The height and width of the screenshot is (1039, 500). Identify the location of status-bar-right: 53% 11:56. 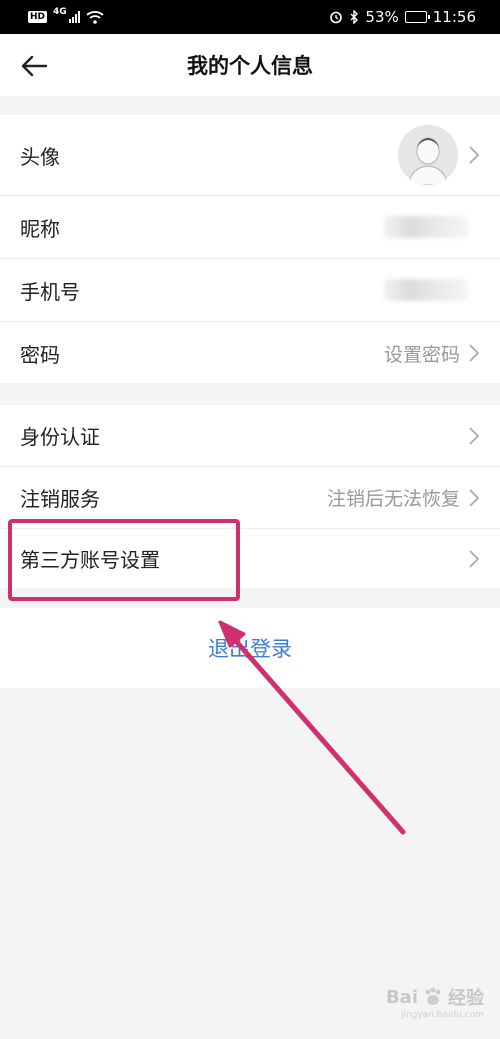
(402, 17).